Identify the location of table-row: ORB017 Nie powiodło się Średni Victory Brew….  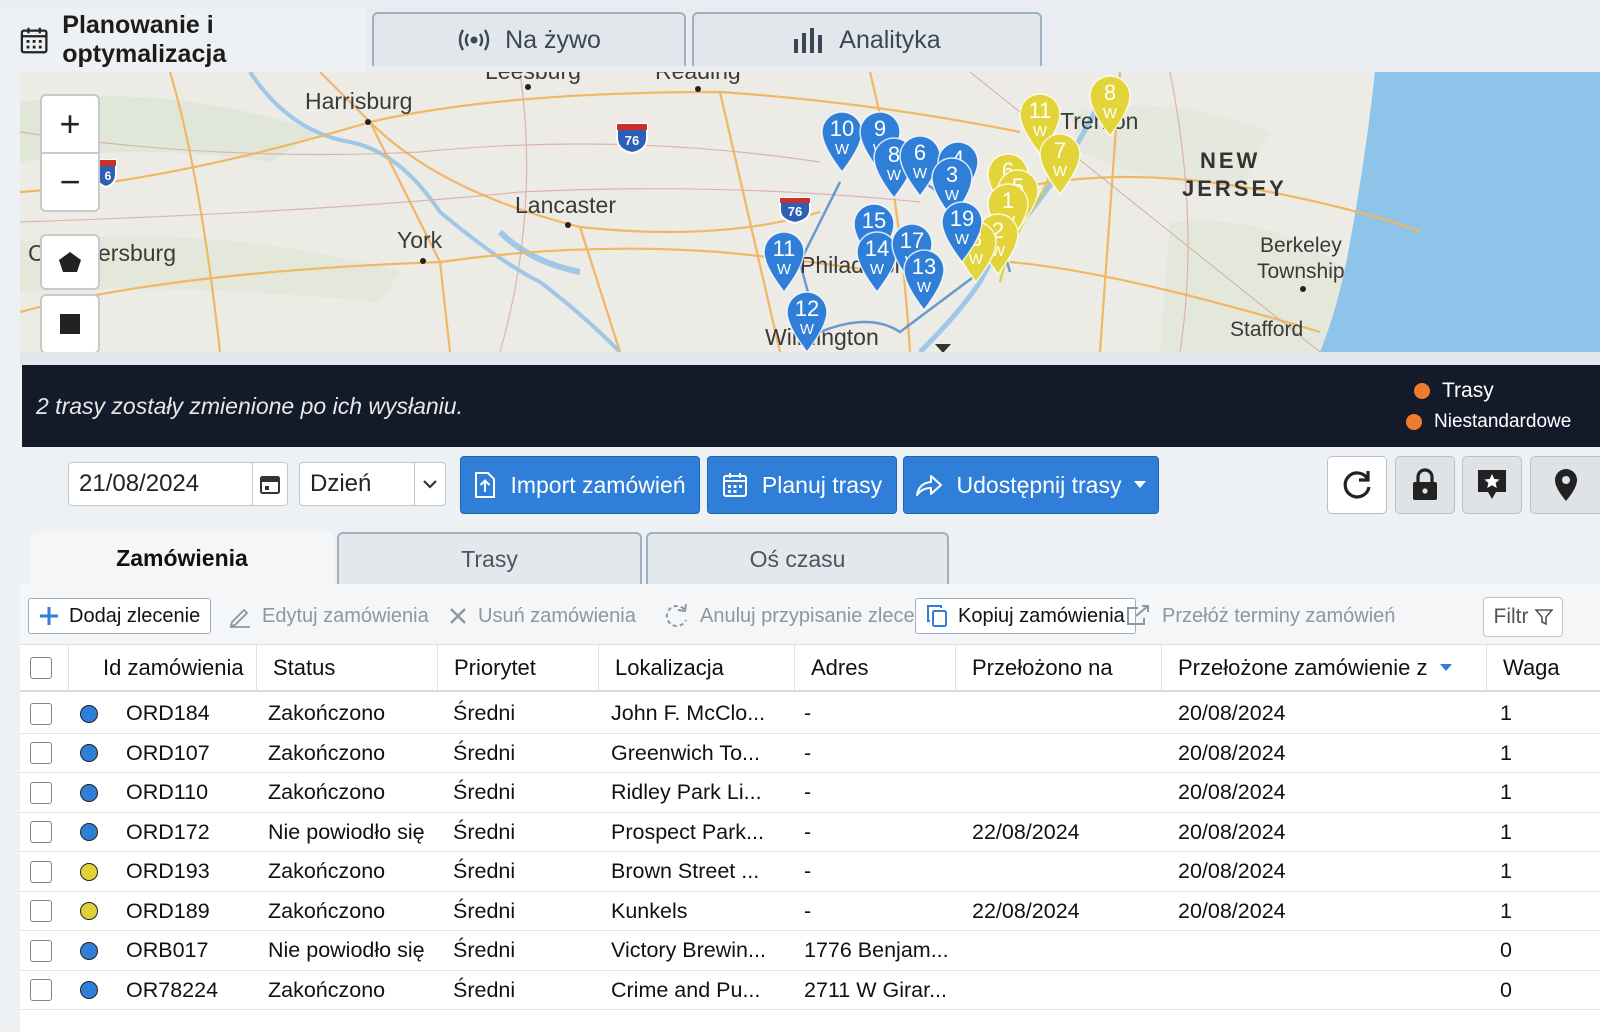
(810, 951).